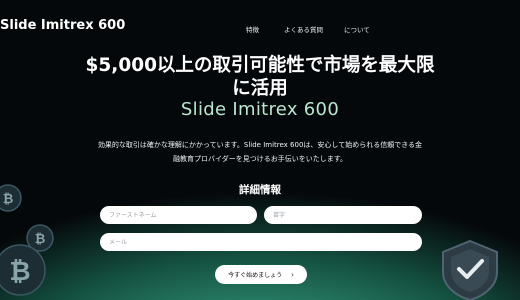 This screenshot has height=300, width=520. What do you see at coordinates (255, 275) in the screenshot?
I see `submit-button-label: 今すぐ始めましょう` at bounding box center [255, 275].